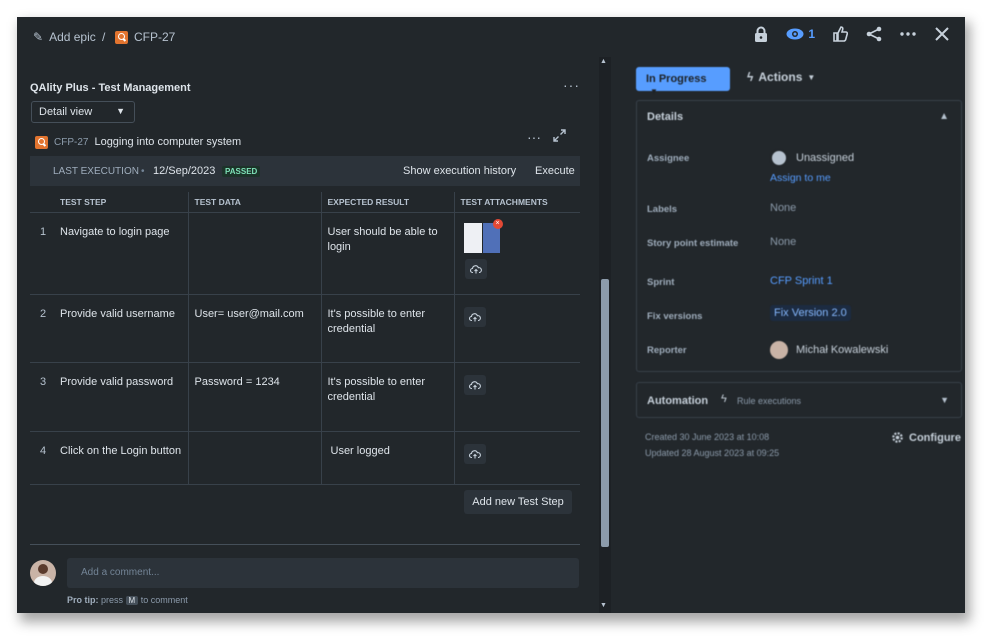 The height and width of the screenshot is (638, 999). What do you see at coordinates (64, 37) in the screenshot?
I see `add-epic-link: ✎ Add epic` at bounding box center [64, 37].